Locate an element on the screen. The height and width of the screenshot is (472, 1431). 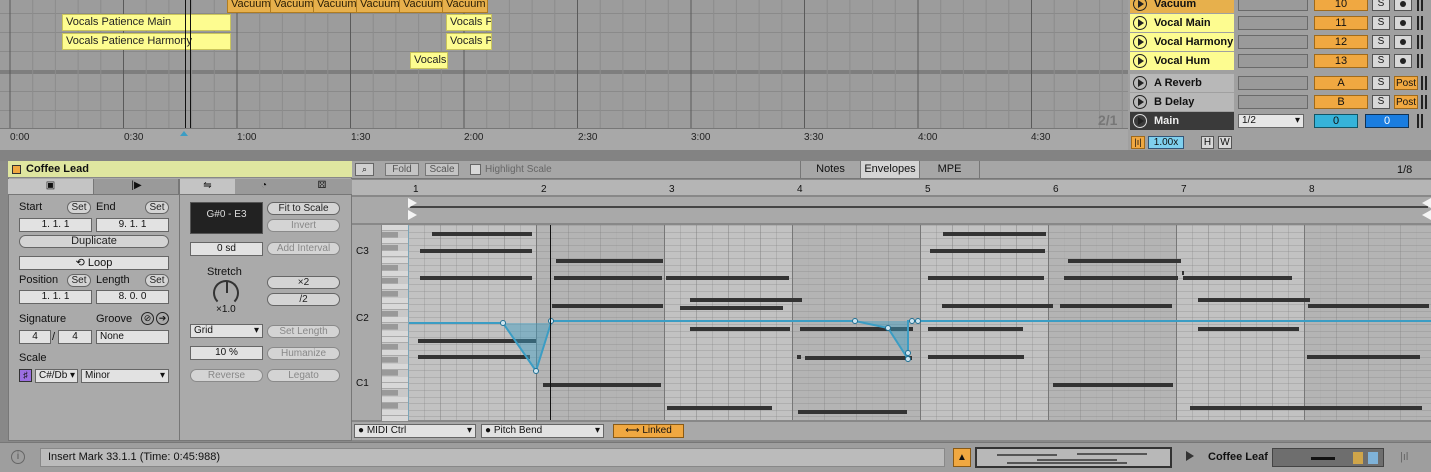
generate-tab-icon: ◔ is located at coordinates (264, 186).